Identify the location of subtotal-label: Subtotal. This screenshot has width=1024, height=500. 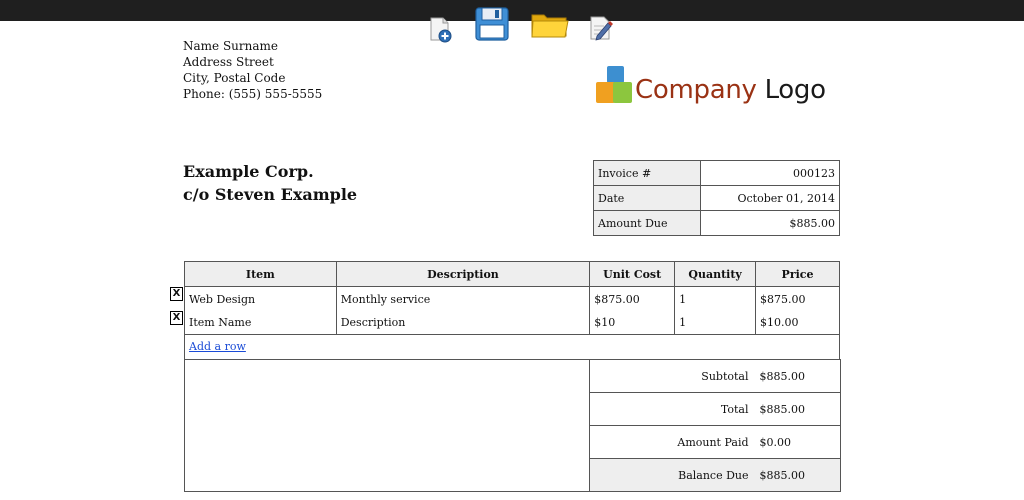
(672, 376).